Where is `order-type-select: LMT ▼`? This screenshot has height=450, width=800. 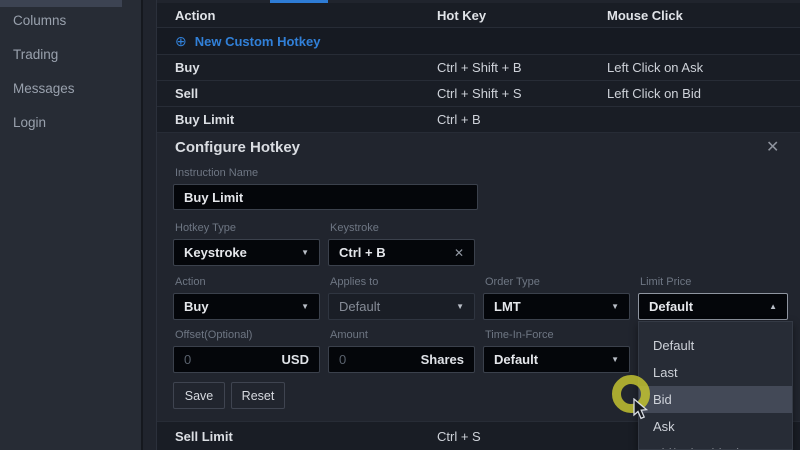
order-type-select: LMT ▼ is located at coordinates (556, 306).